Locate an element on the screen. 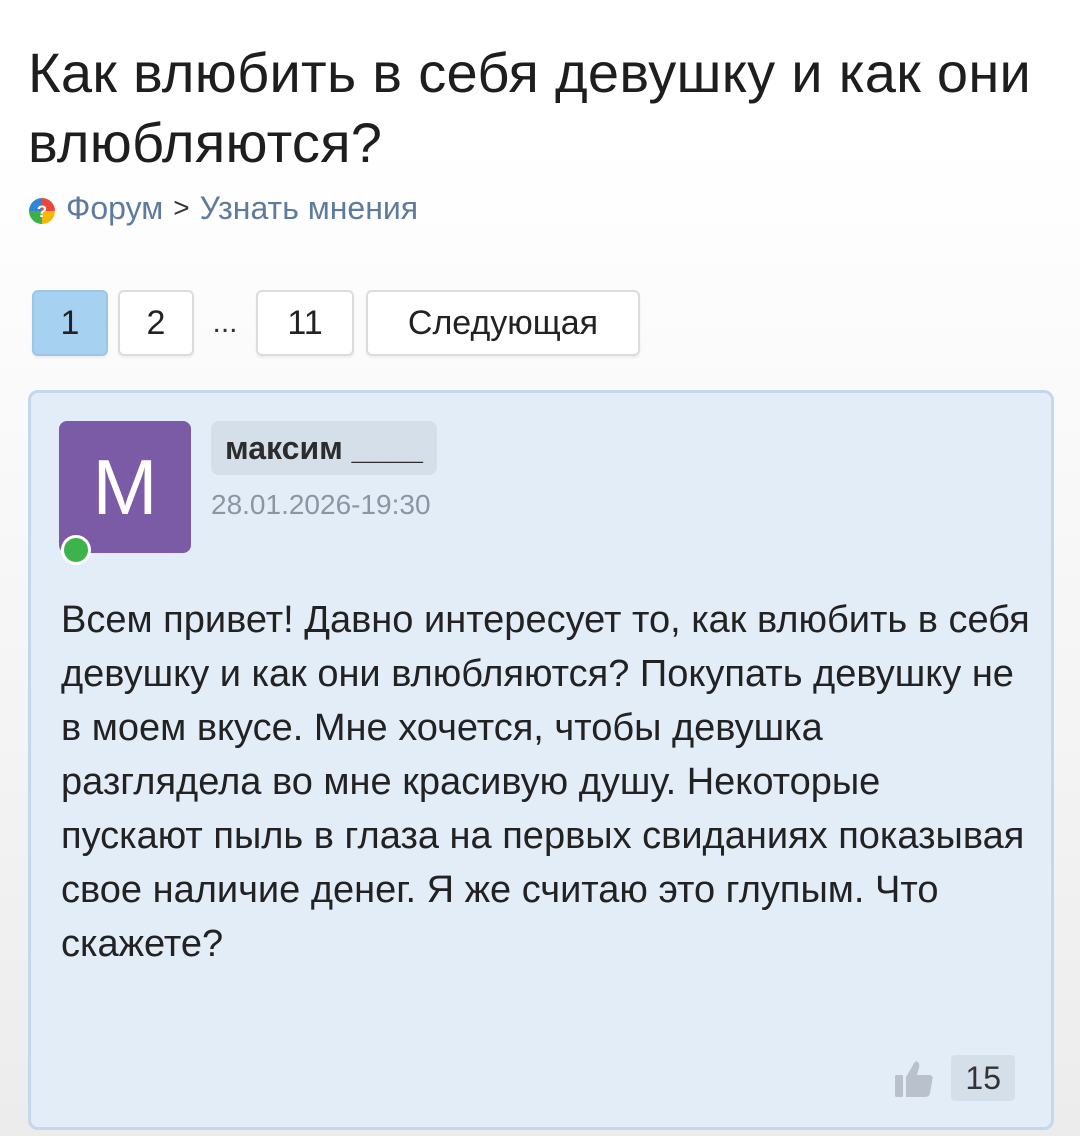 This screenshot has height=1136, width=1080. forum-question-icon: ? is located at coordinates (42, 209).